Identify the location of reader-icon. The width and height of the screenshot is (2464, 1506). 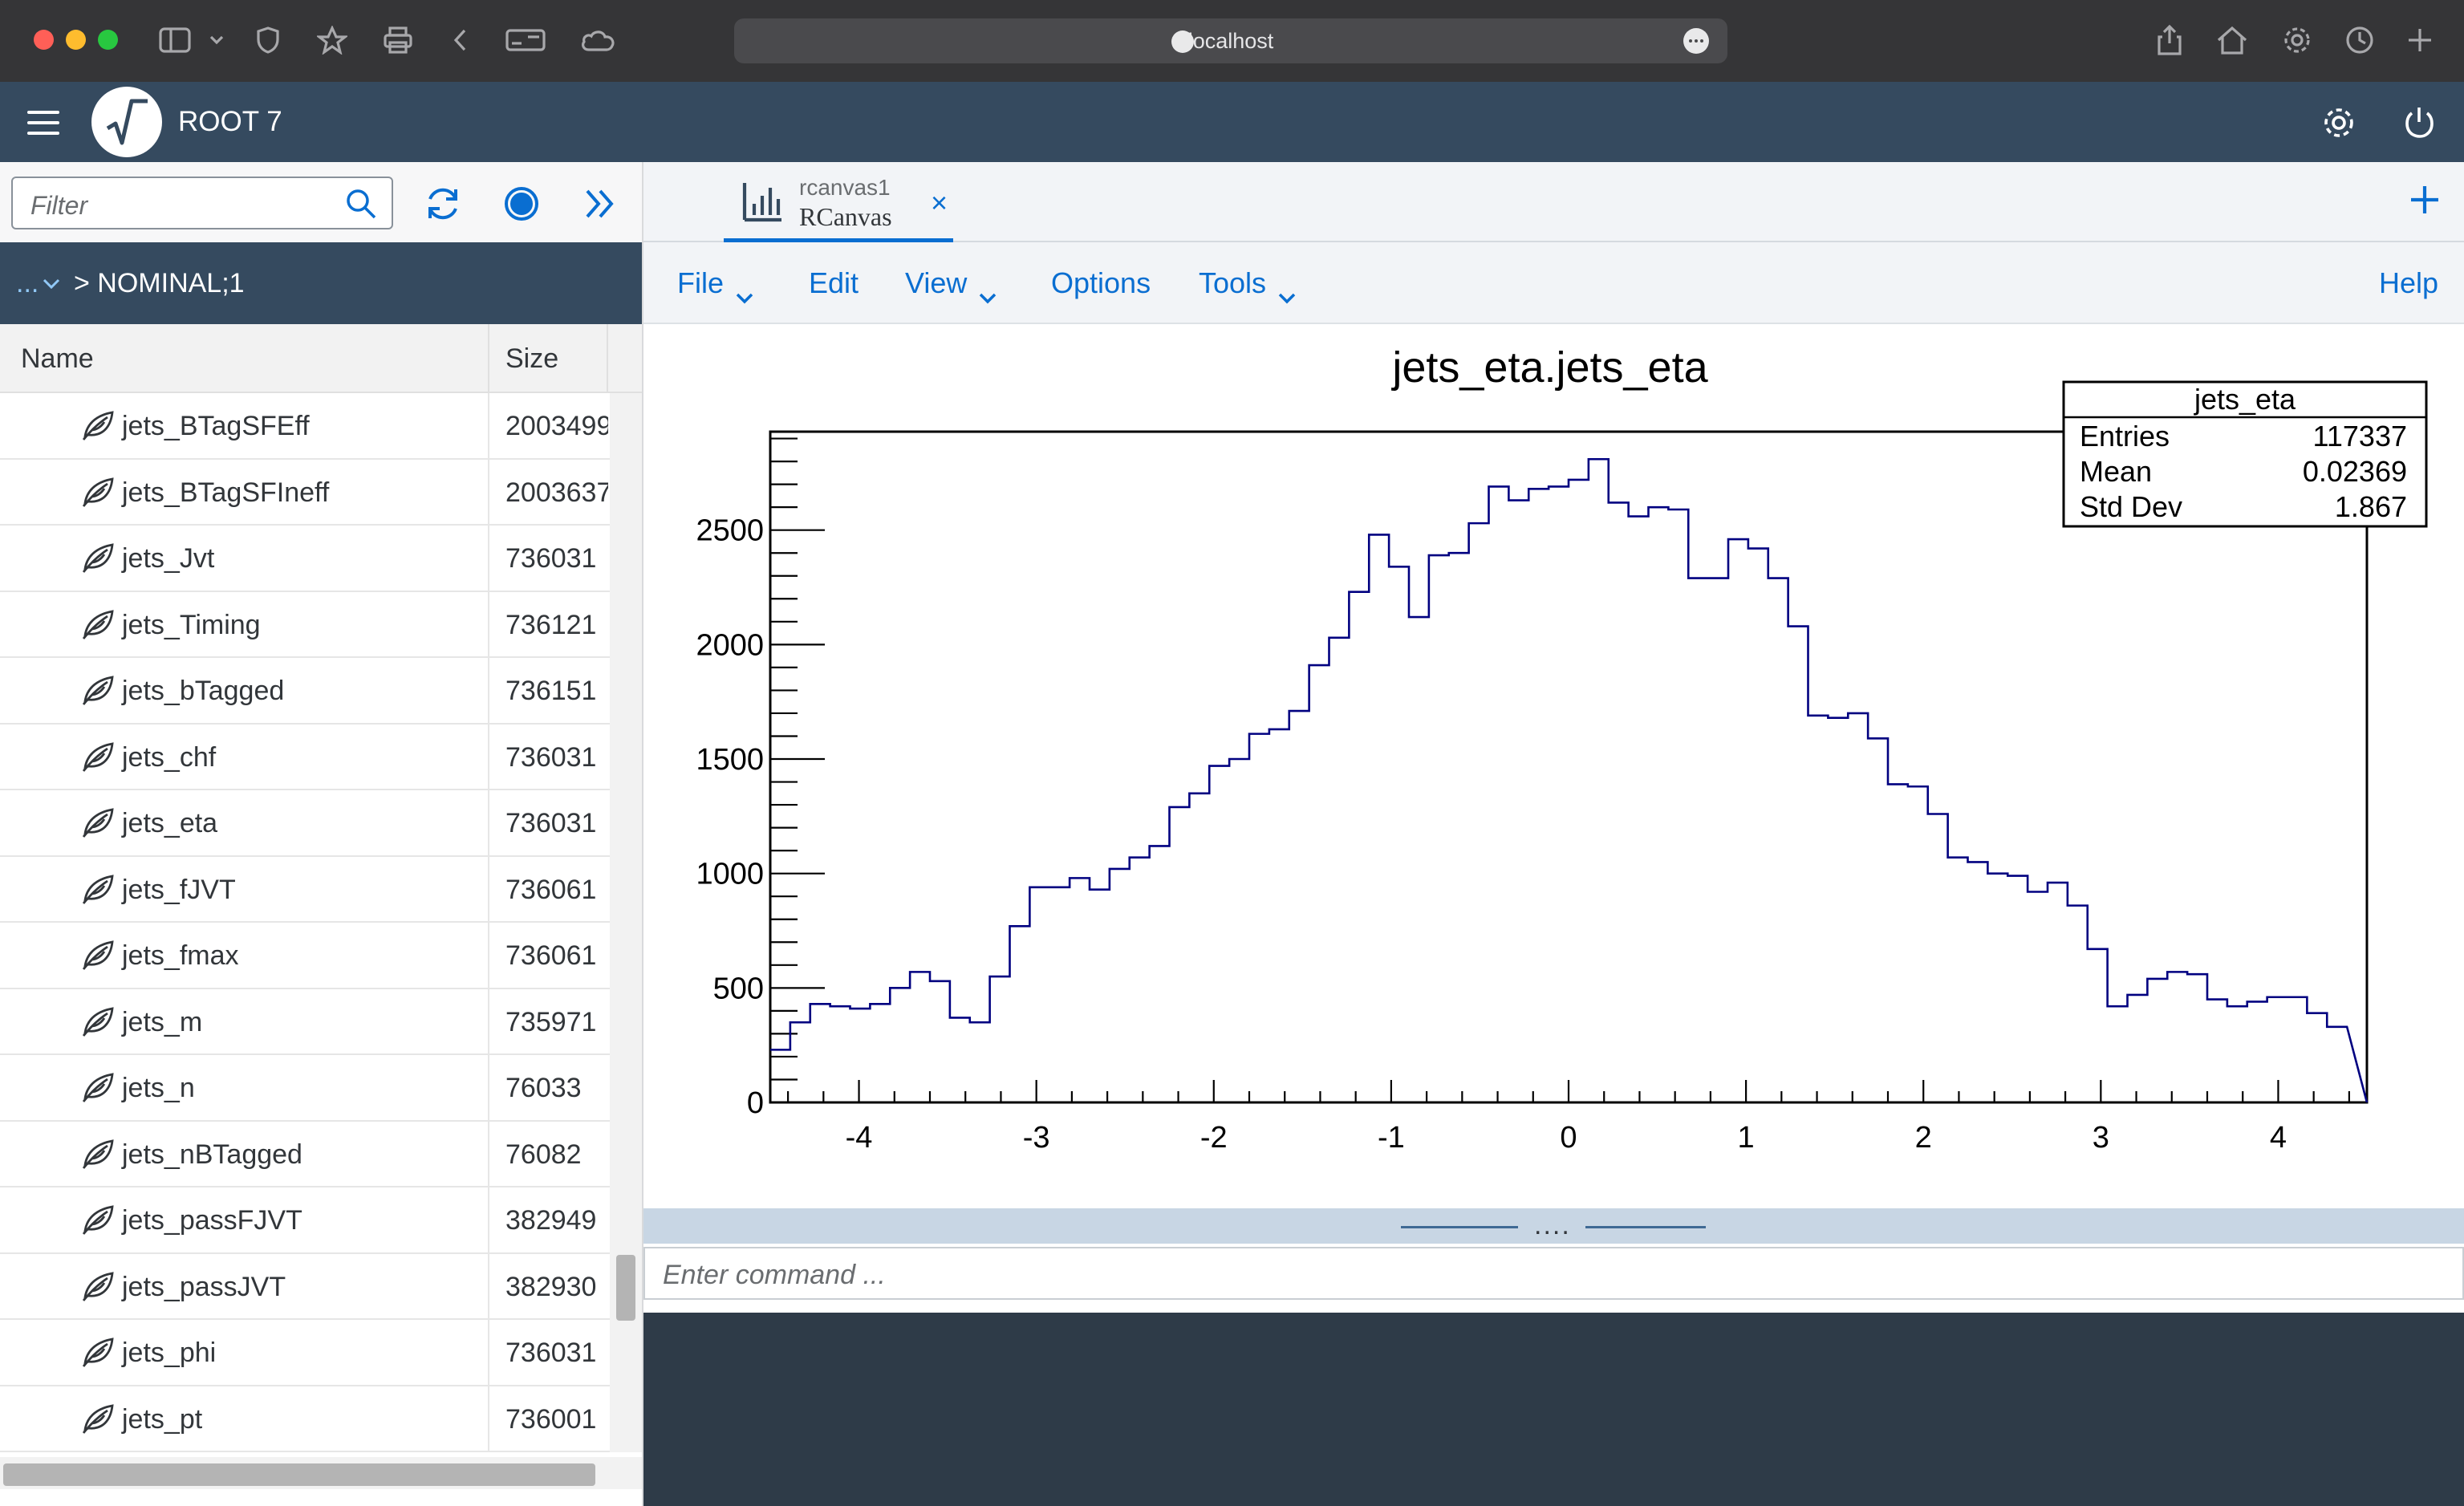
(525, 40).